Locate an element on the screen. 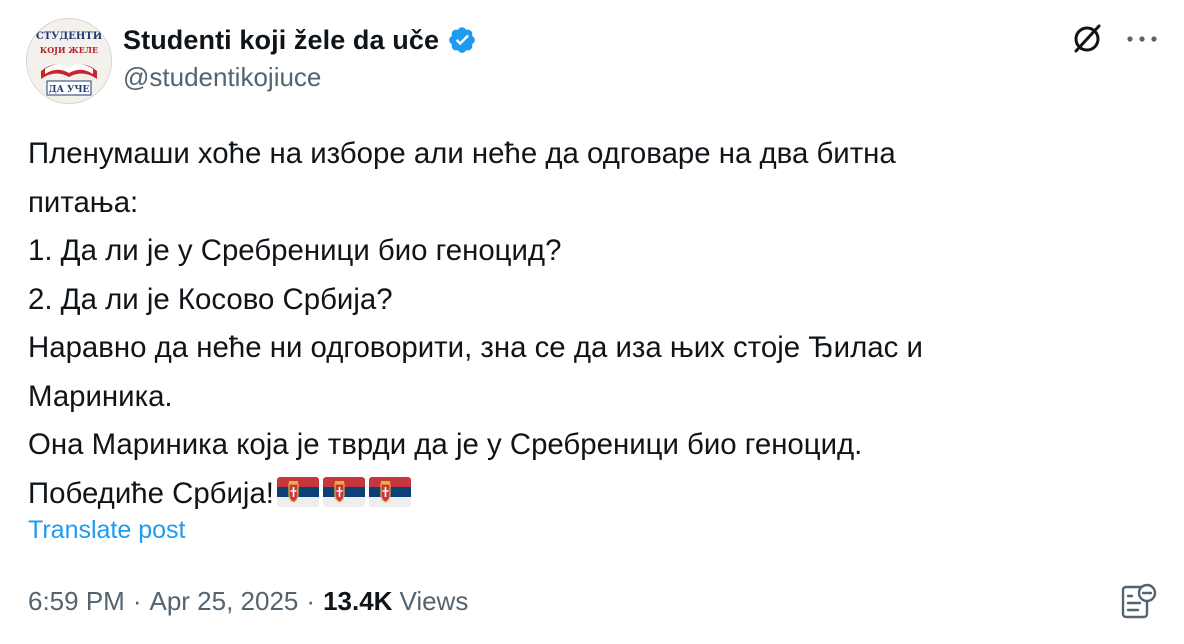  tweet-line: 2. Да ли је Косово Србија? is located at coordinates (210, 299).